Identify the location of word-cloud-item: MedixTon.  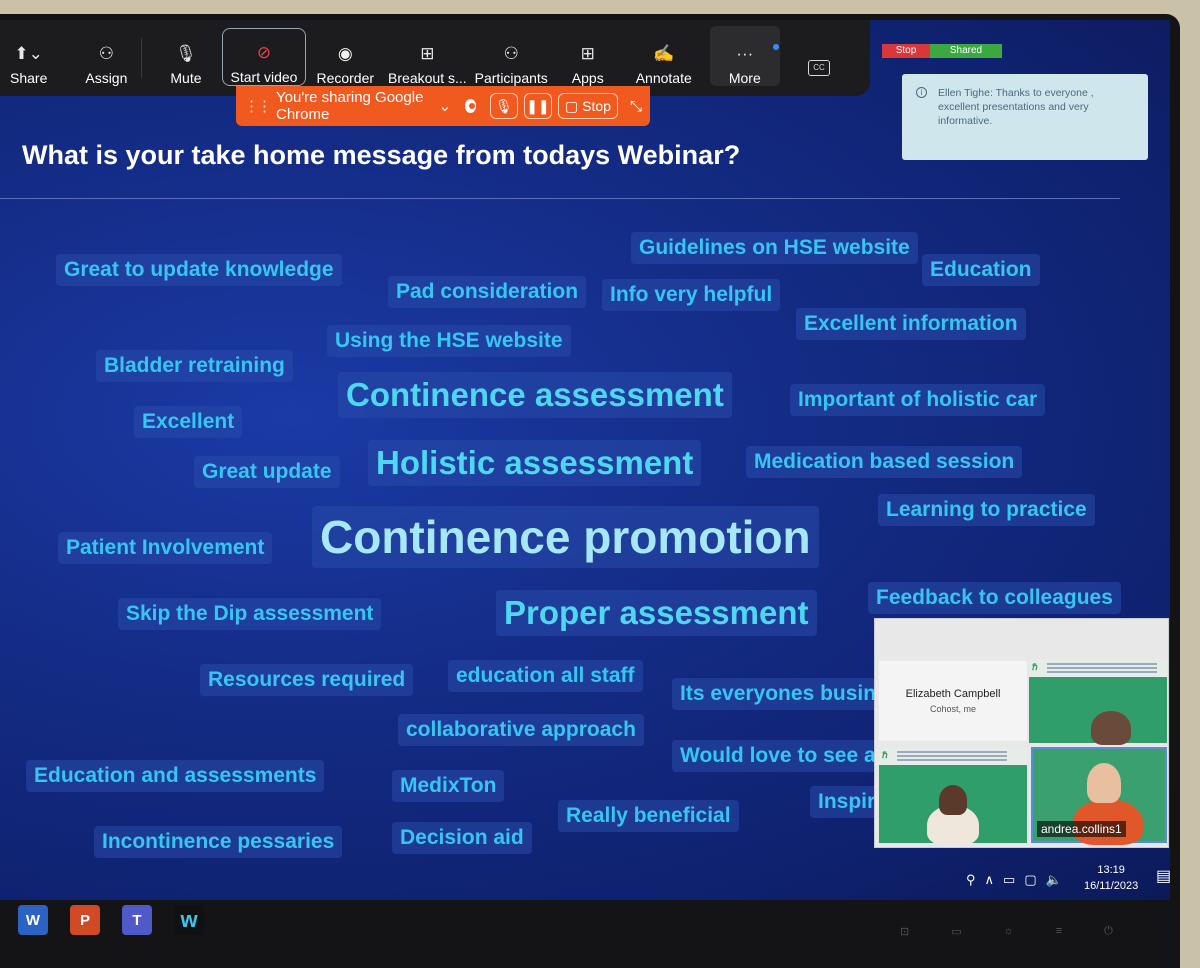
(448, 786).